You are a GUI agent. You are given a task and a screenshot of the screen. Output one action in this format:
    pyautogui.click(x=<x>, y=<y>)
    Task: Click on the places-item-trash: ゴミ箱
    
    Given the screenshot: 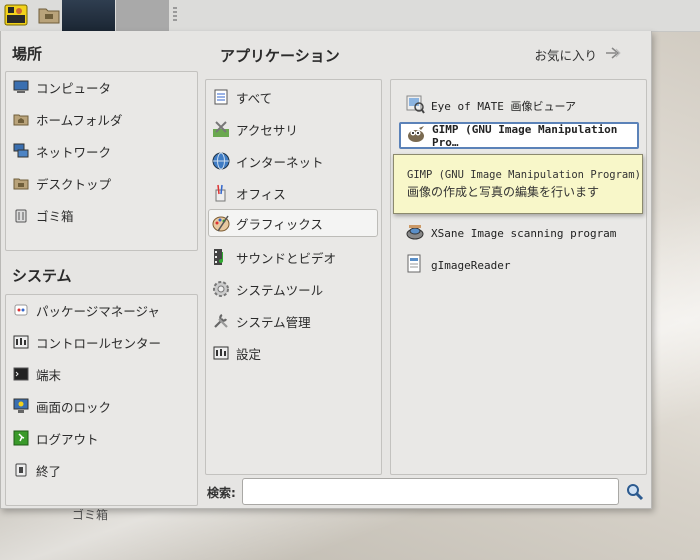 What is the action you would take?
    pyautogui.click(x=43, y=215)
    